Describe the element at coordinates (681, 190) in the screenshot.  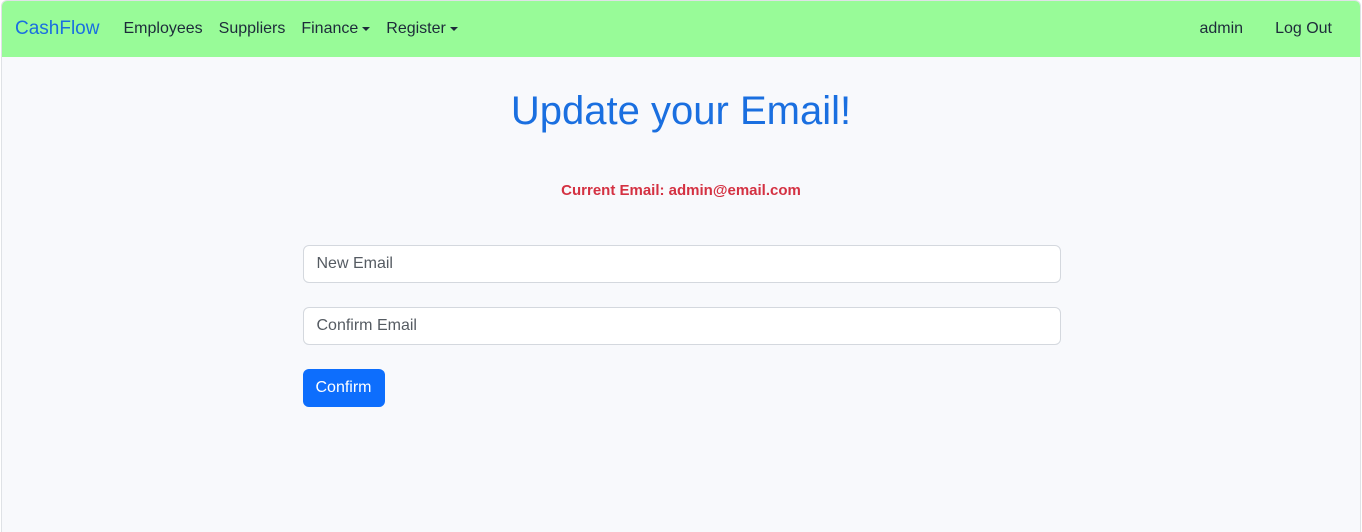
I see `current-email-text: Current Email: admin@email.com` at that location.